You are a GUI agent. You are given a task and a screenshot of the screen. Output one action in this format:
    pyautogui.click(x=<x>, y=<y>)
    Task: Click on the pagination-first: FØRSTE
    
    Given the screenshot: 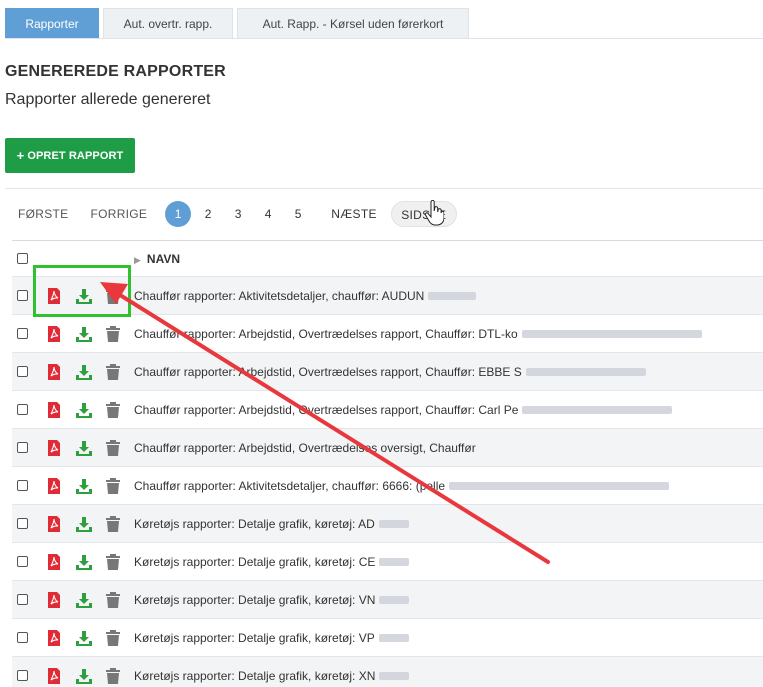 What is the action you would take?
    pyautogui.click(x=43, y=214)
    